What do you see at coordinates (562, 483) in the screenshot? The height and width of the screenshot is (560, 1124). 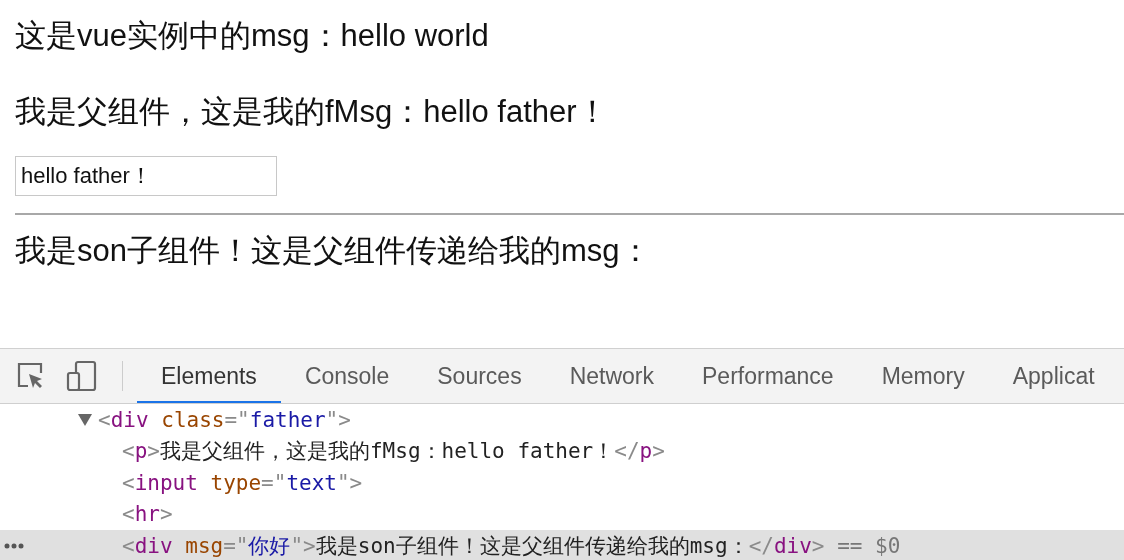 I see `dom-row: <input type="text">` at bounding box center [562, 483].